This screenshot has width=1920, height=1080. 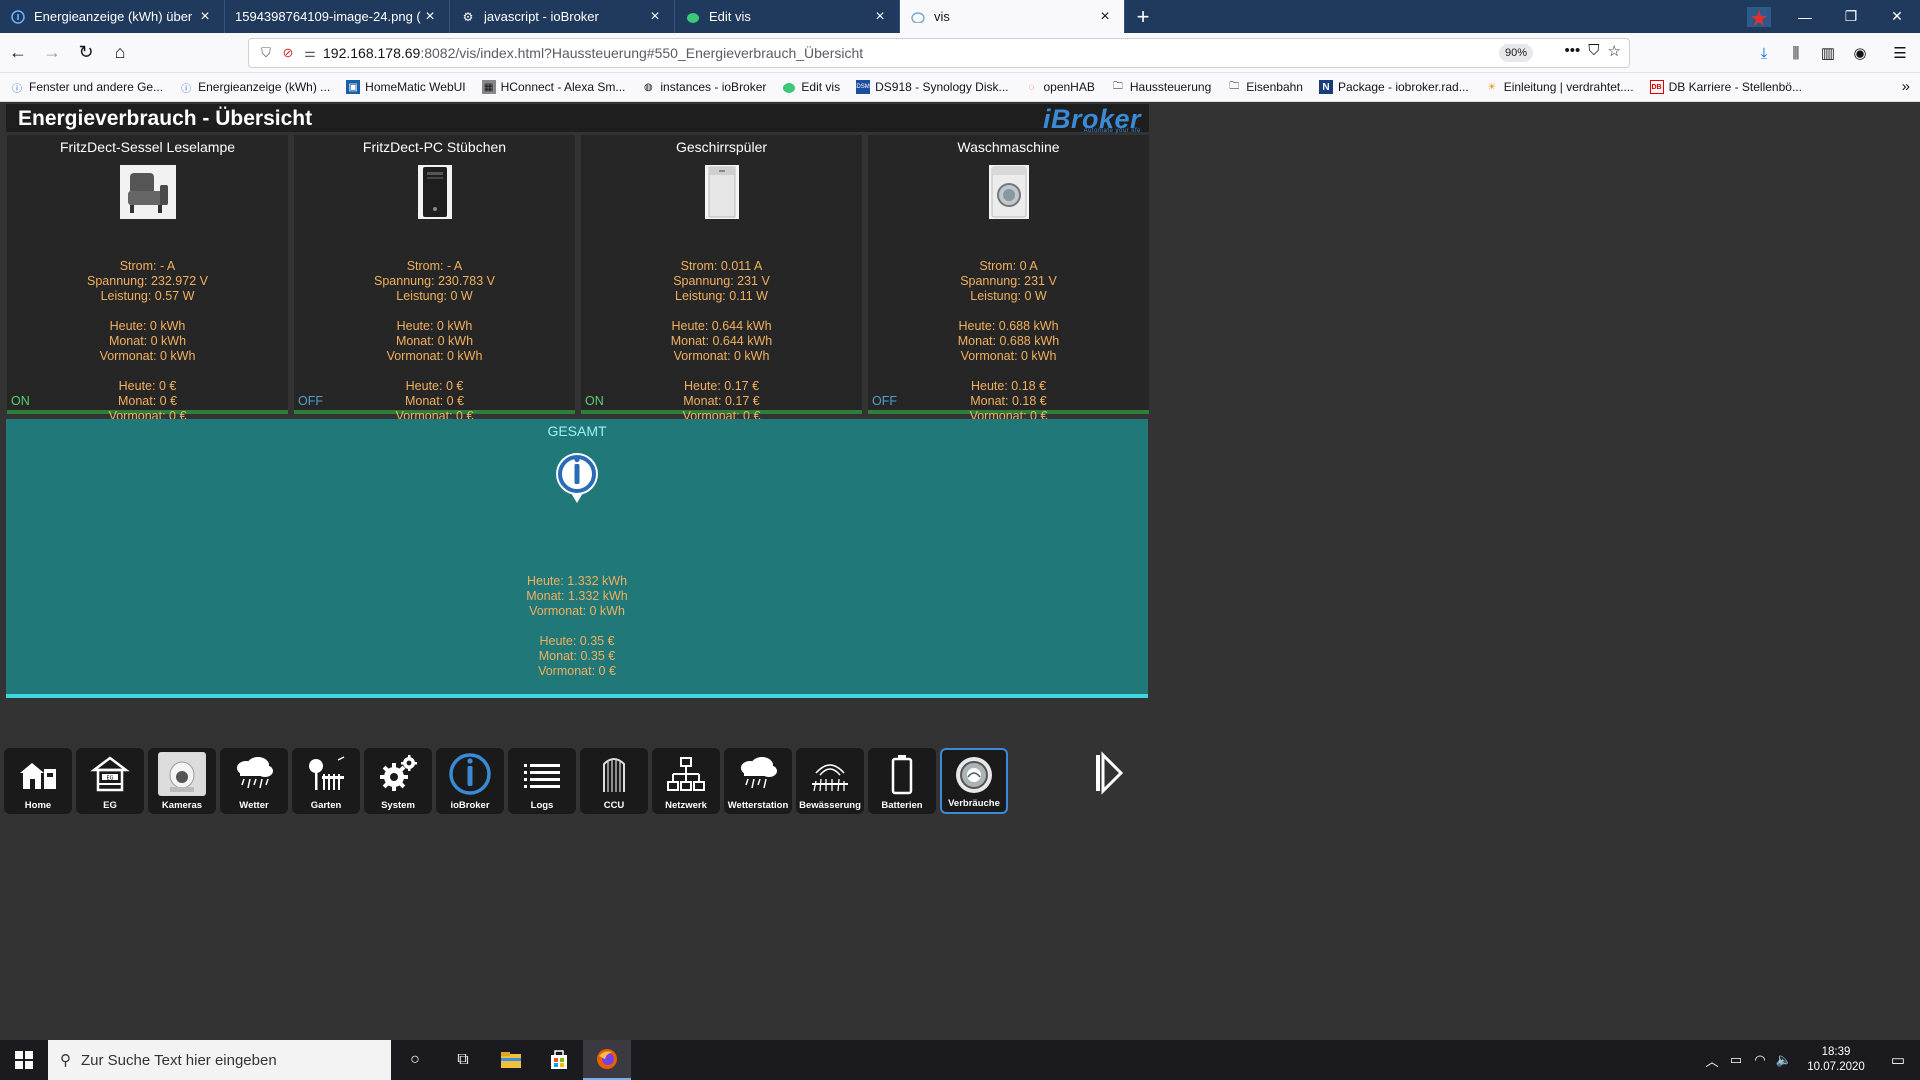 I want to click on spannung-value: Spannung: 232.972 V, so click(x=147, y=281).